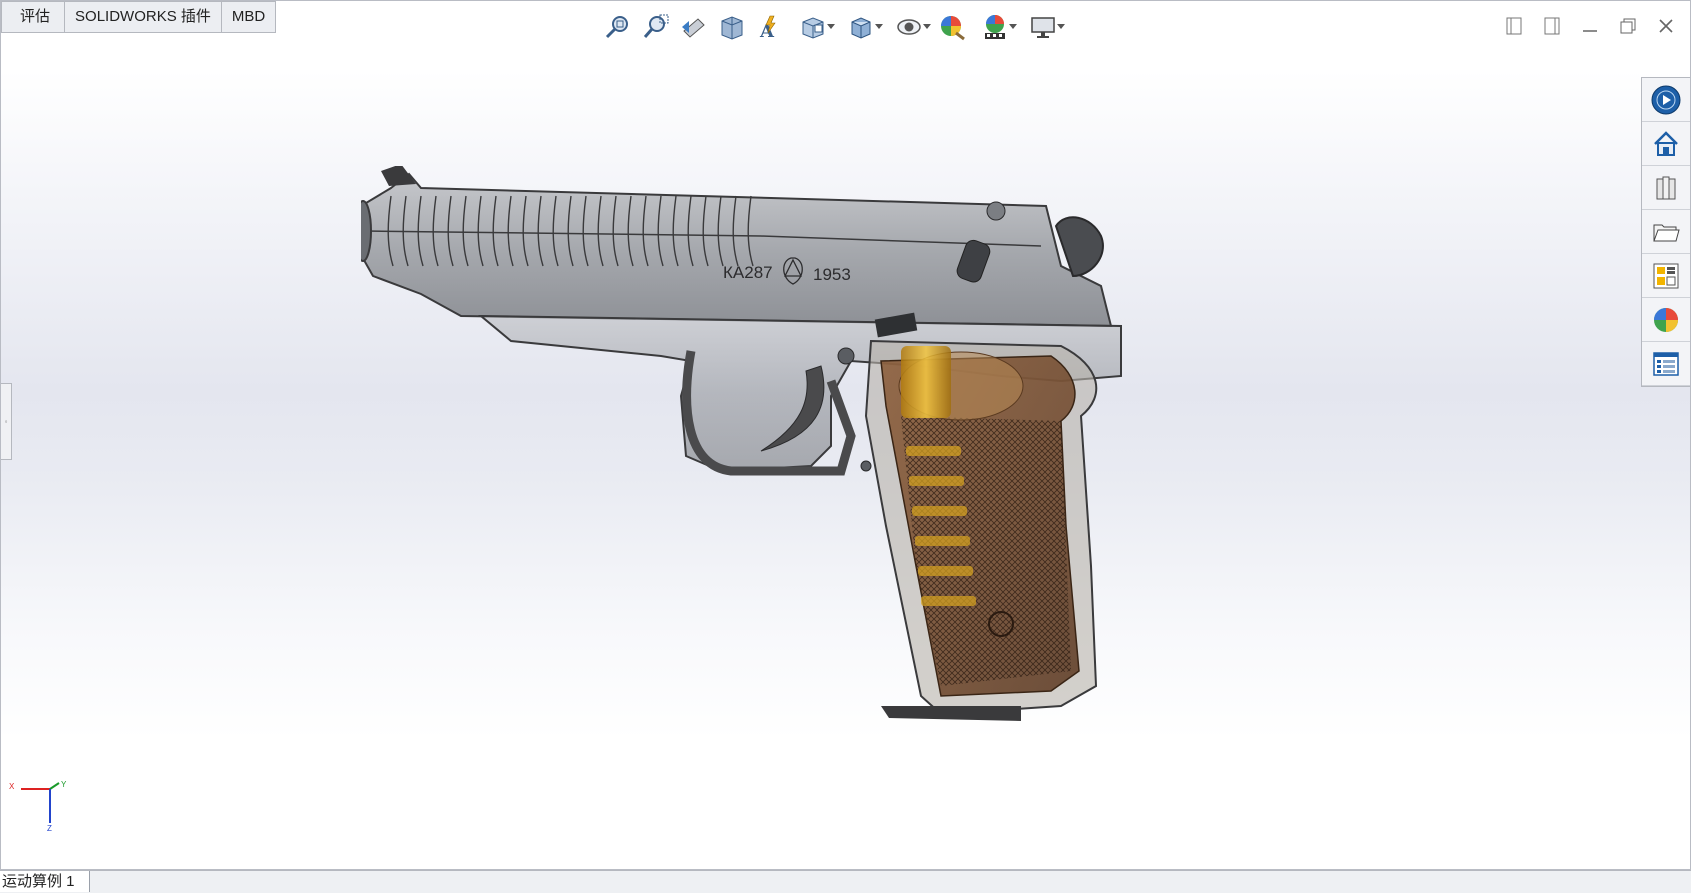 This screenshot has width=1691, height=893. I want to click on dynamic-annotation-icon: A, so click(770, 27).